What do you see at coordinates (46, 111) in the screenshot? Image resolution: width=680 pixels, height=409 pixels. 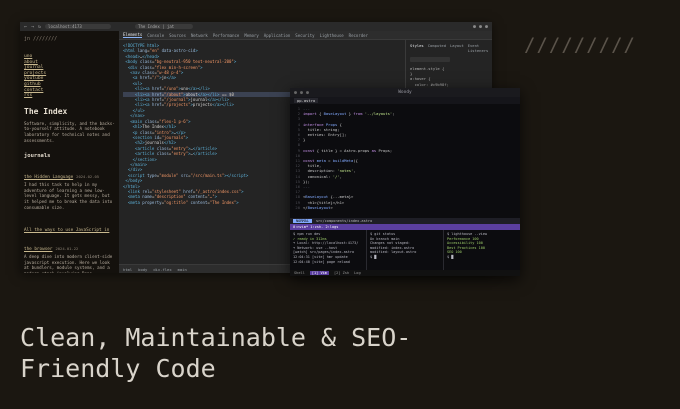 I see `site-title: The Index` at bounding box center [46, 111].